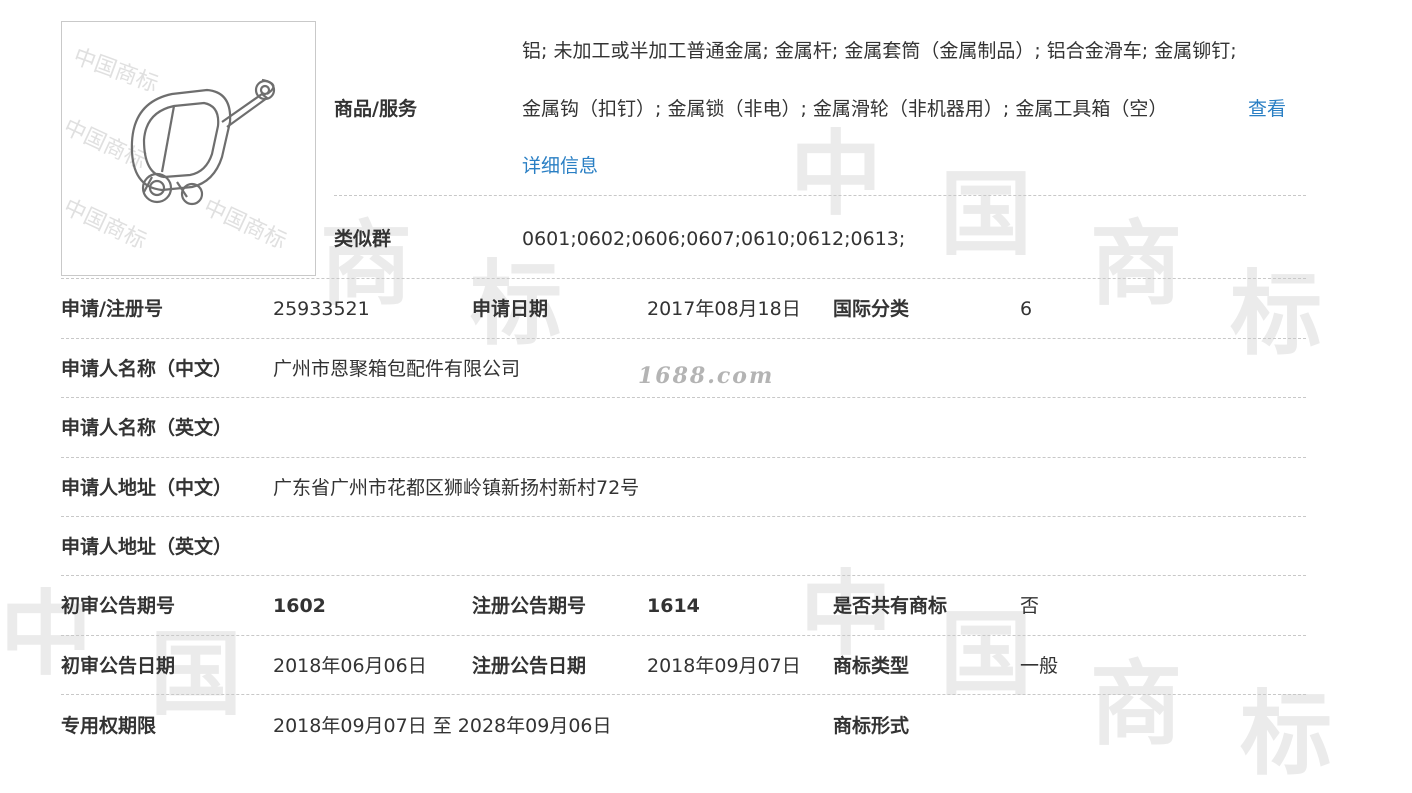 This screenshot has height=793, width=1412. I want to click on prelim-date-label: 初审公告日期, so click(118, 666).